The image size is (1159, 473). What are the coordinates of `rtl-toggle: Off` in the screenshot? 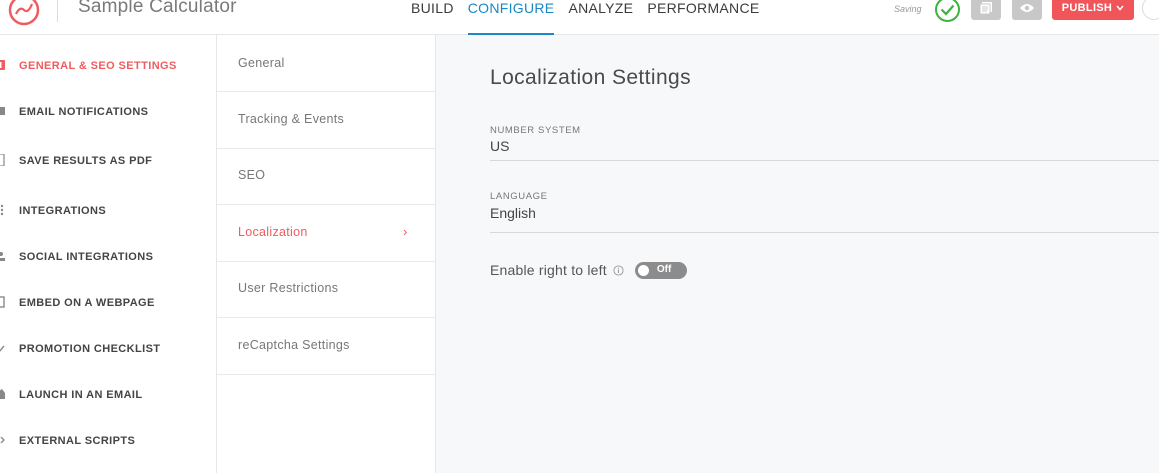 It's located at (660, 270).